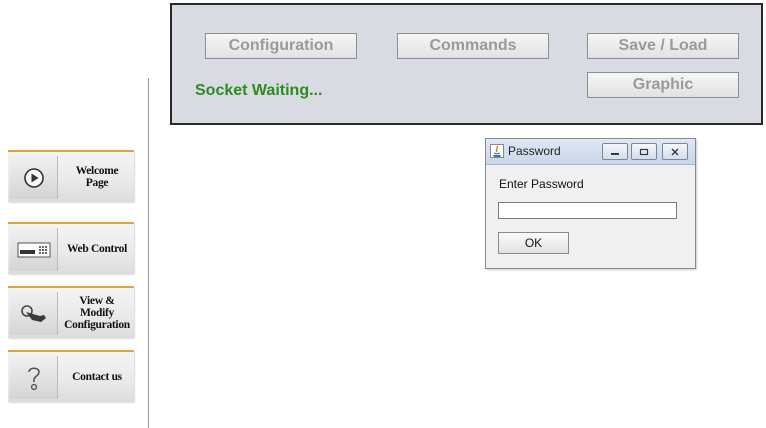  I want to click on password-dialog: Password Enter Password OK, so click(590, 203).